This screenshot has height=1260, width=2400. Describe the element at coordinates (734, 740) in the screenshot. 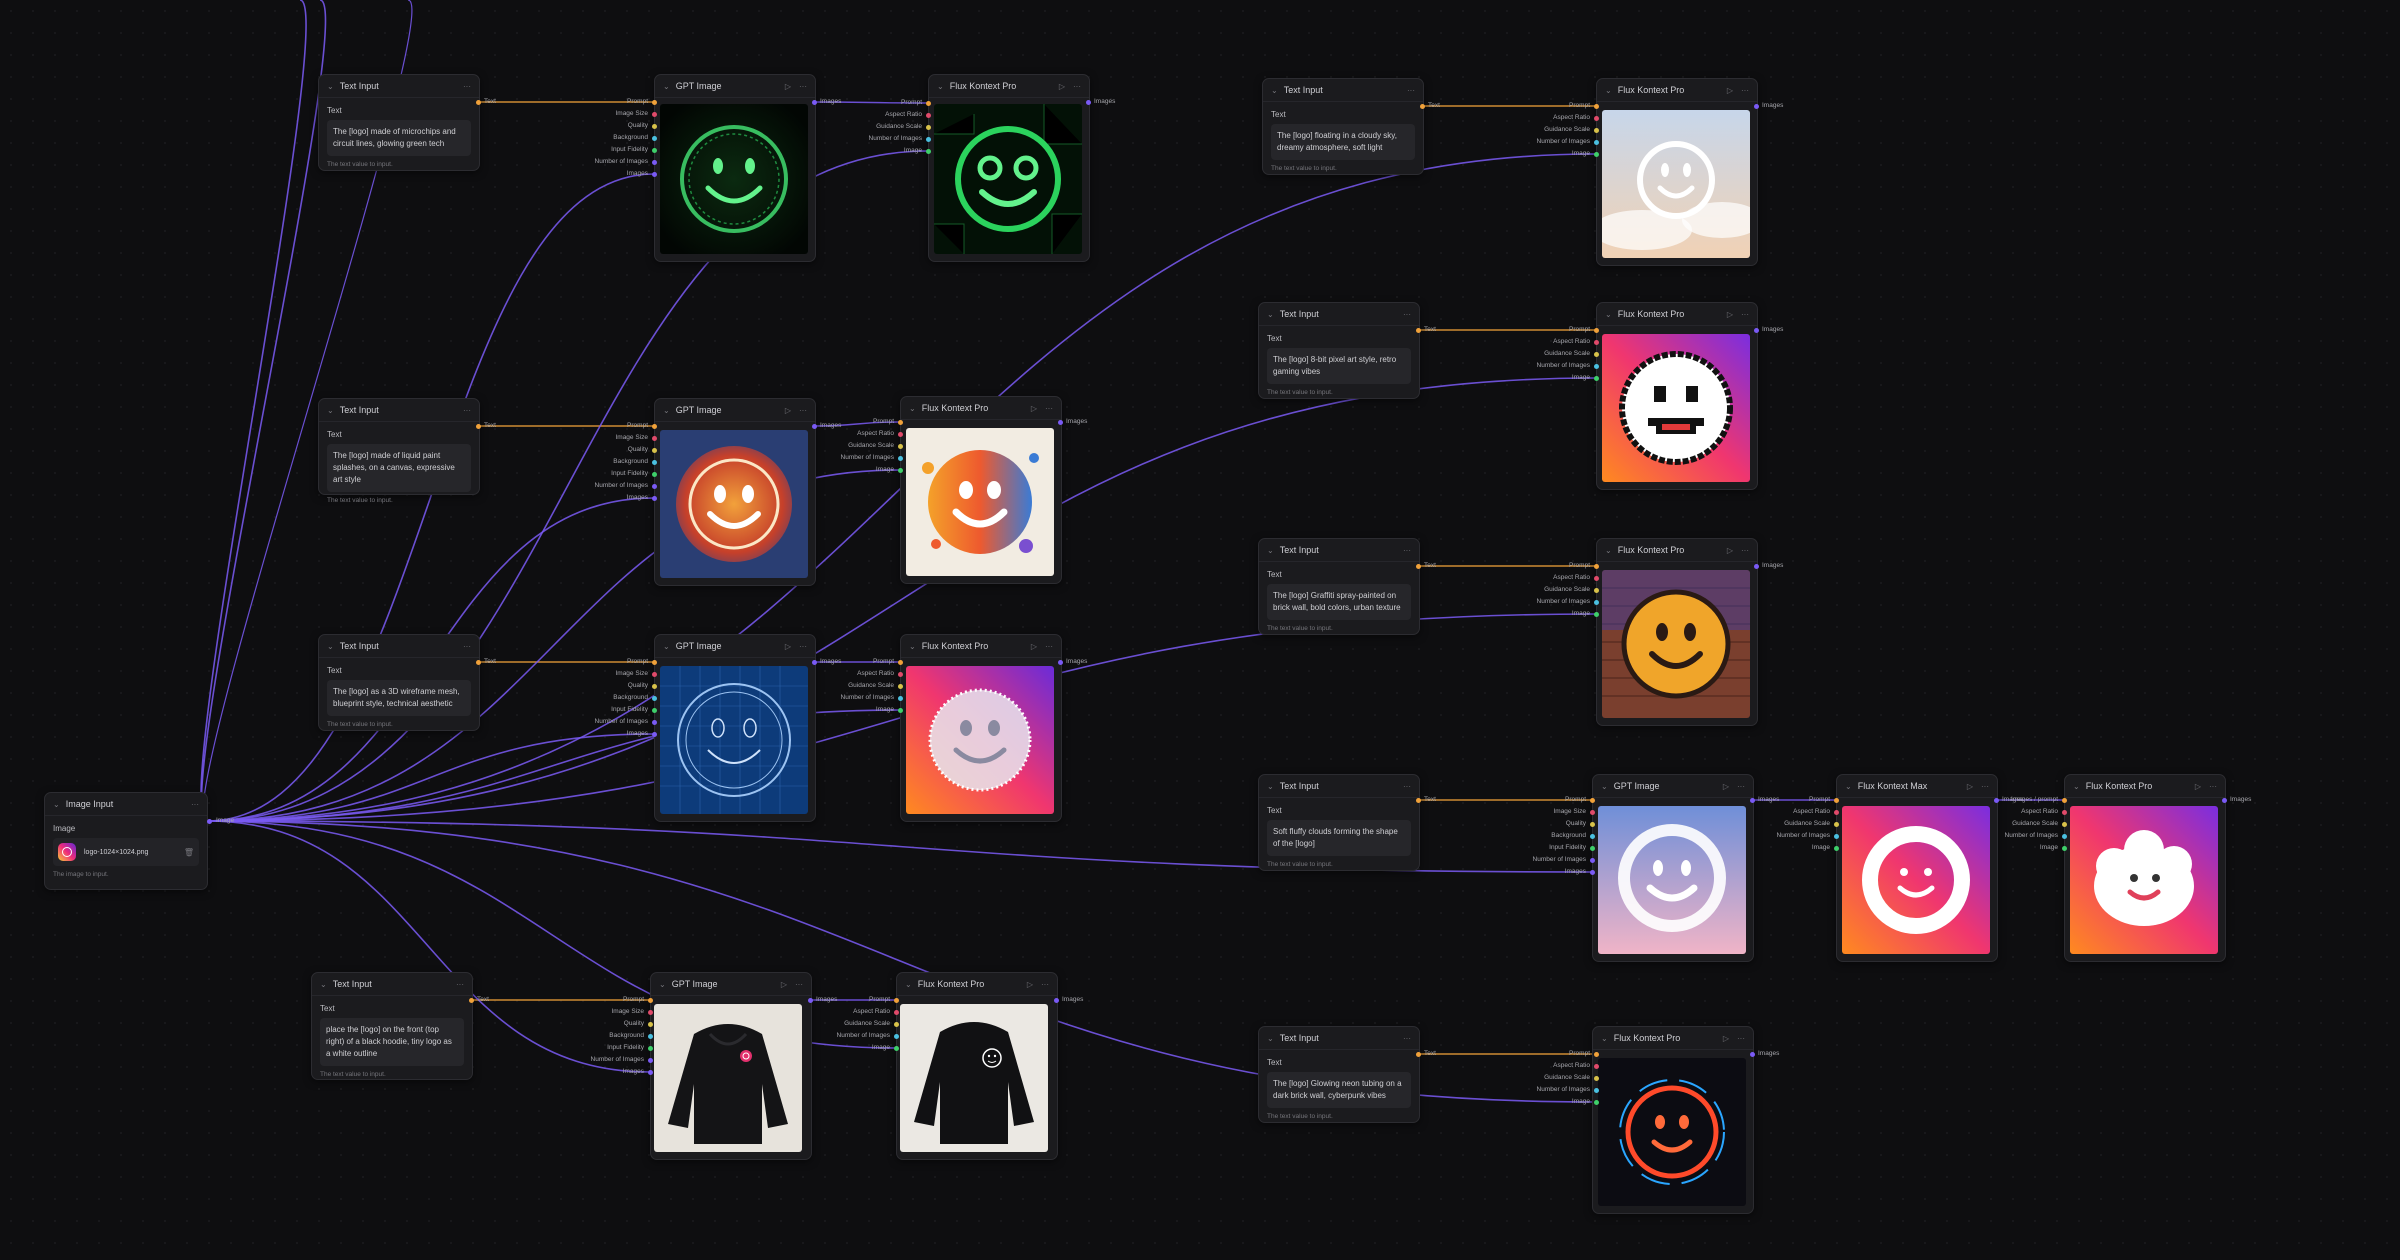

I see `generated-image-wireframe-smiley` at that location.